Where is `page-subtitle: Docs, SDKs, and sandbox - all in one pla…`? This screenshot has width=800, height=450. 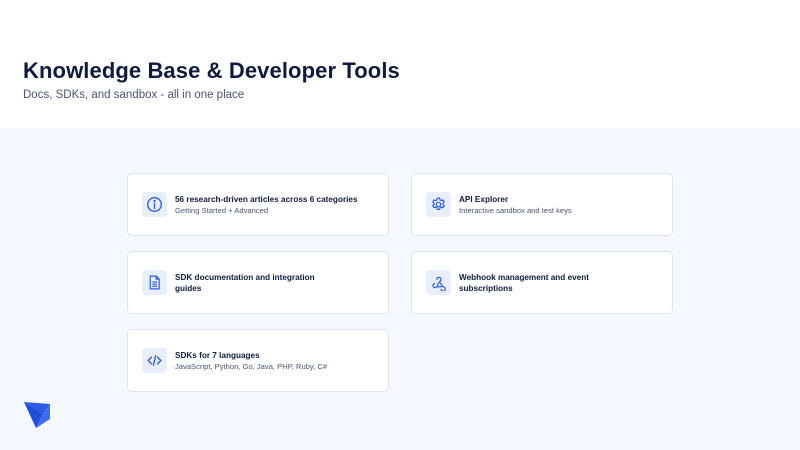
page-subtitle: Docs, SDKs, and sandbox - all in one pla… is located at coordinates (134, 95).